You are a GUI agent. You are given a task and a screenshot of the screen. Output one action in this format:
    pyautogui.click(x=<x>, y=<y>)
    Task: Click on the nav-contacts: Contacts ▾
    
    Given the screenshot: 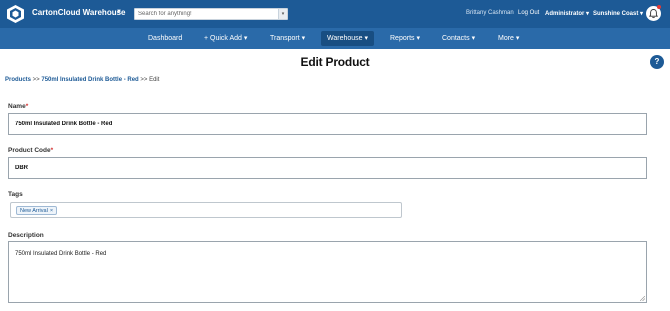 What is the action you would take?
    pyautogui.click(x=458, y=38)
    